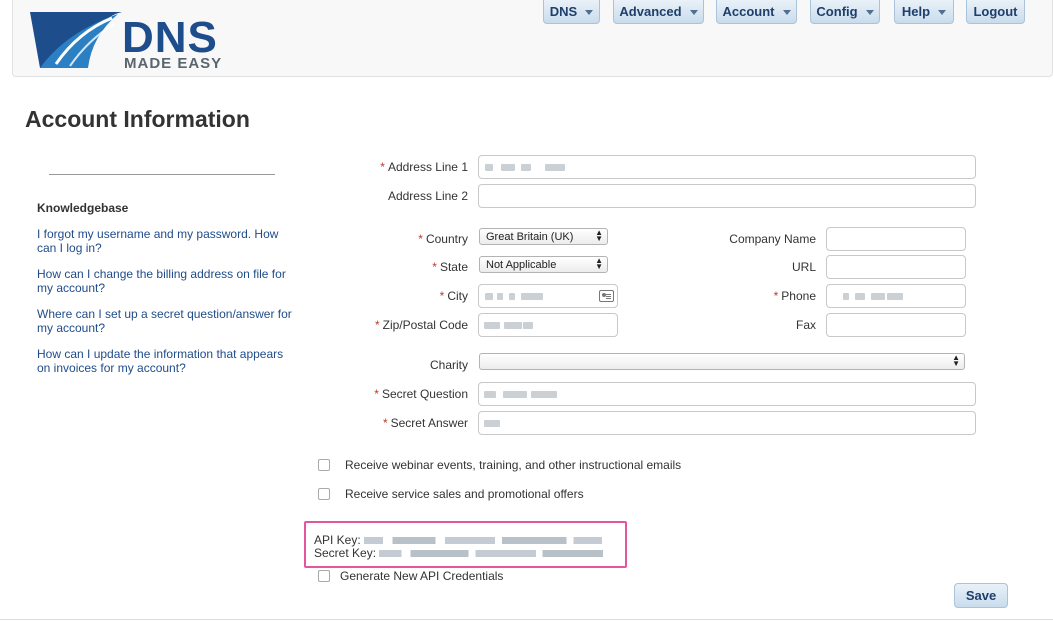 The width and height of the screenshot is (1053, 621). I want to click on country-select: Great Britain (UK) ▲ ▼, so click(543, 236).